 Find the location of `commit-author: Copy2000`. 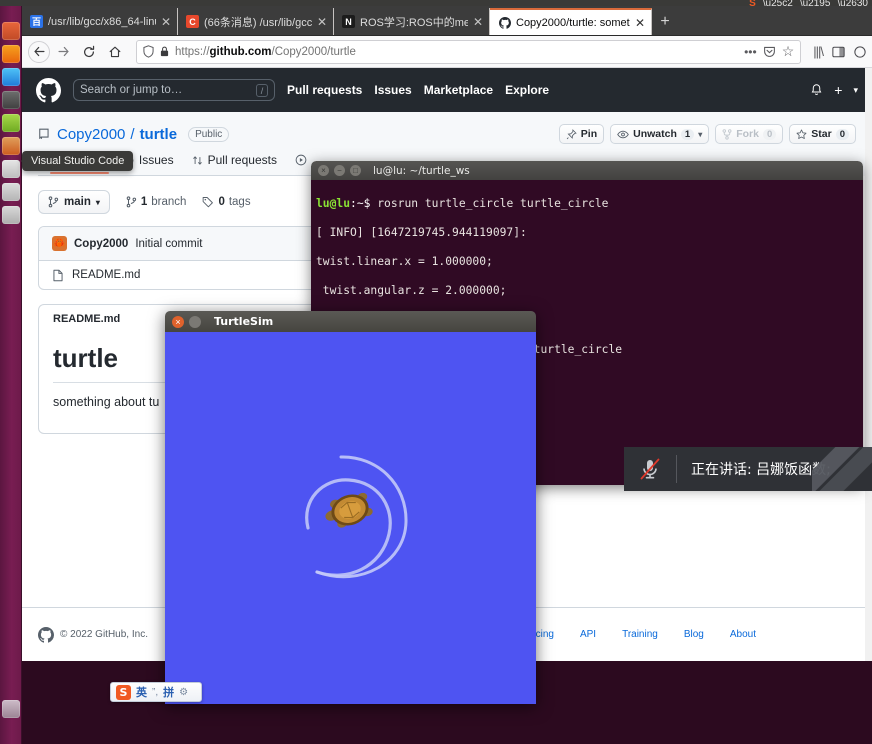

commit-author: Copy2000 is located at coordinates (101, 244).